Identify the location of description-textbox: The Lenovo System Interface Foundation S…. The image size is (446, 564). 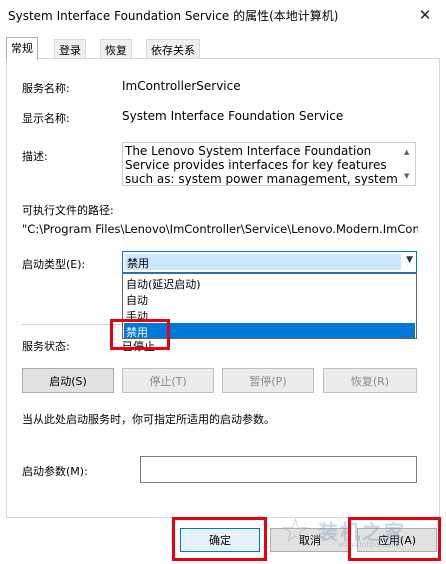
(269, 164).